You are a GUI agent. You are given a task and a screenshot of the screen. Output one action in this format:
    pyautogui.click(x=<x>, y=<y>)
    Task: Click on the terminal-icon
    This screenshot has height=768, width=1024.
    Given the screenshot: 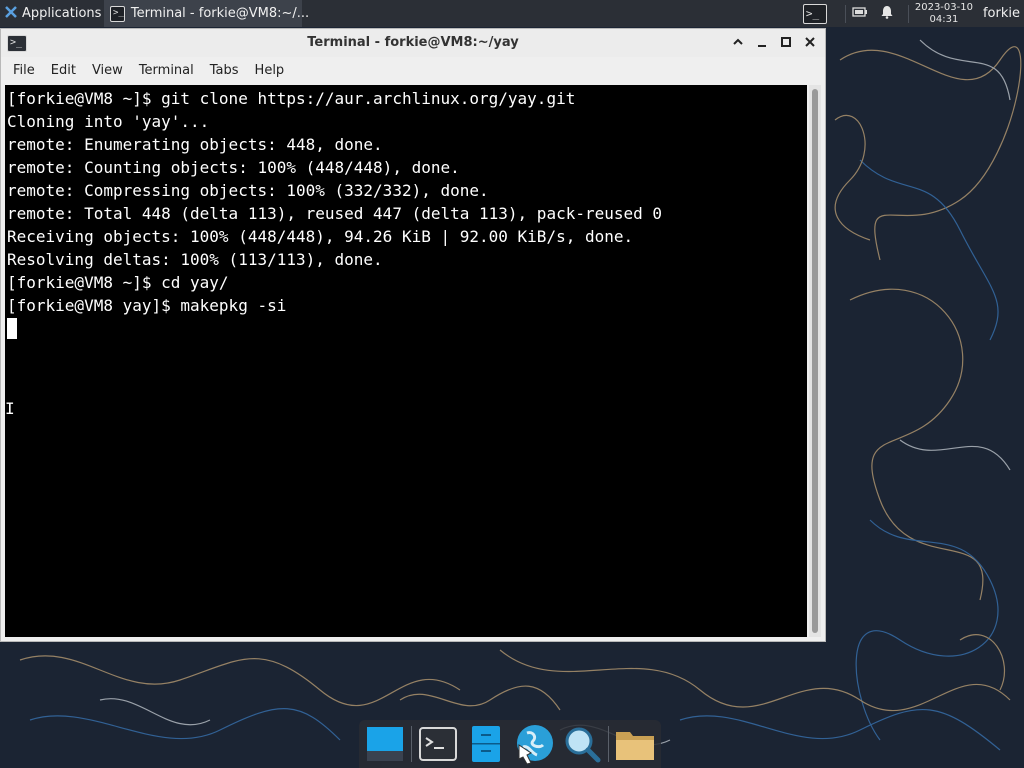 What is the action you would take?
    pyautogui.click(x=437, y=744)
    